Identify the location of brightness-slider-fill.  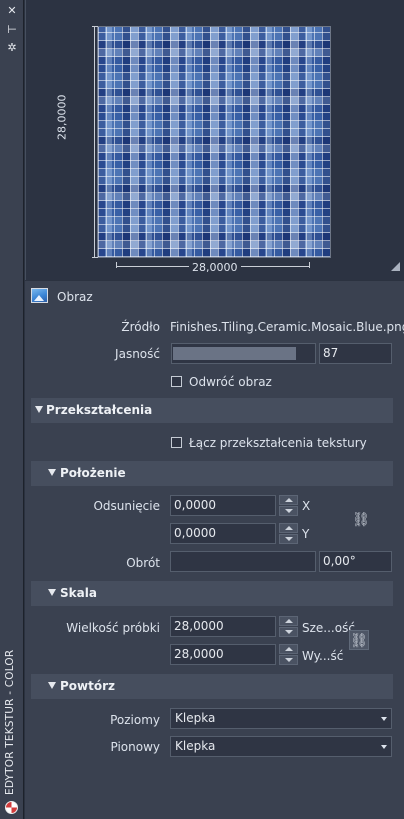
(234, 353).